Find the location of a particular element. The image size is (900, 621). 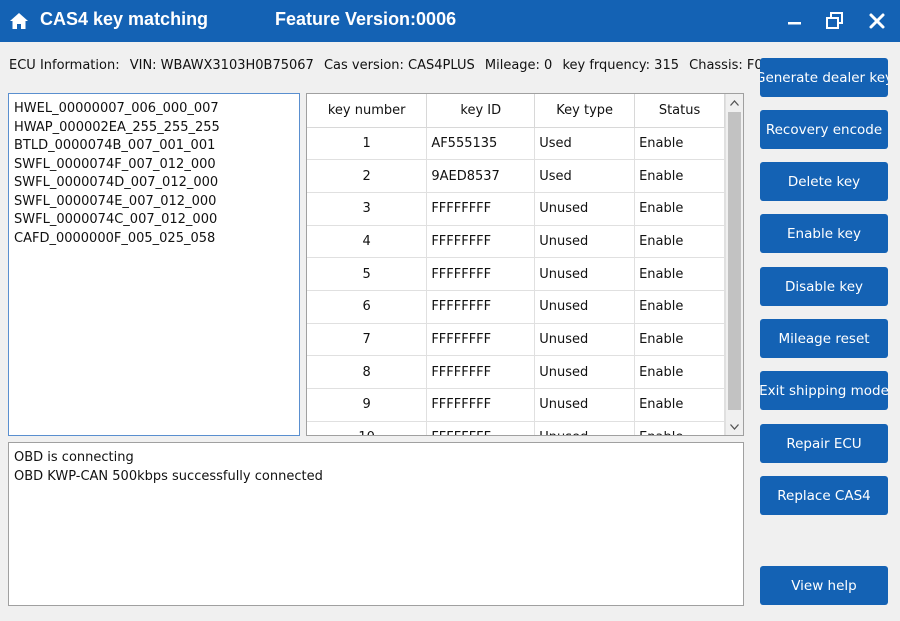

ecu-info-label: ECU Information: is located at coordinates (64, 65).